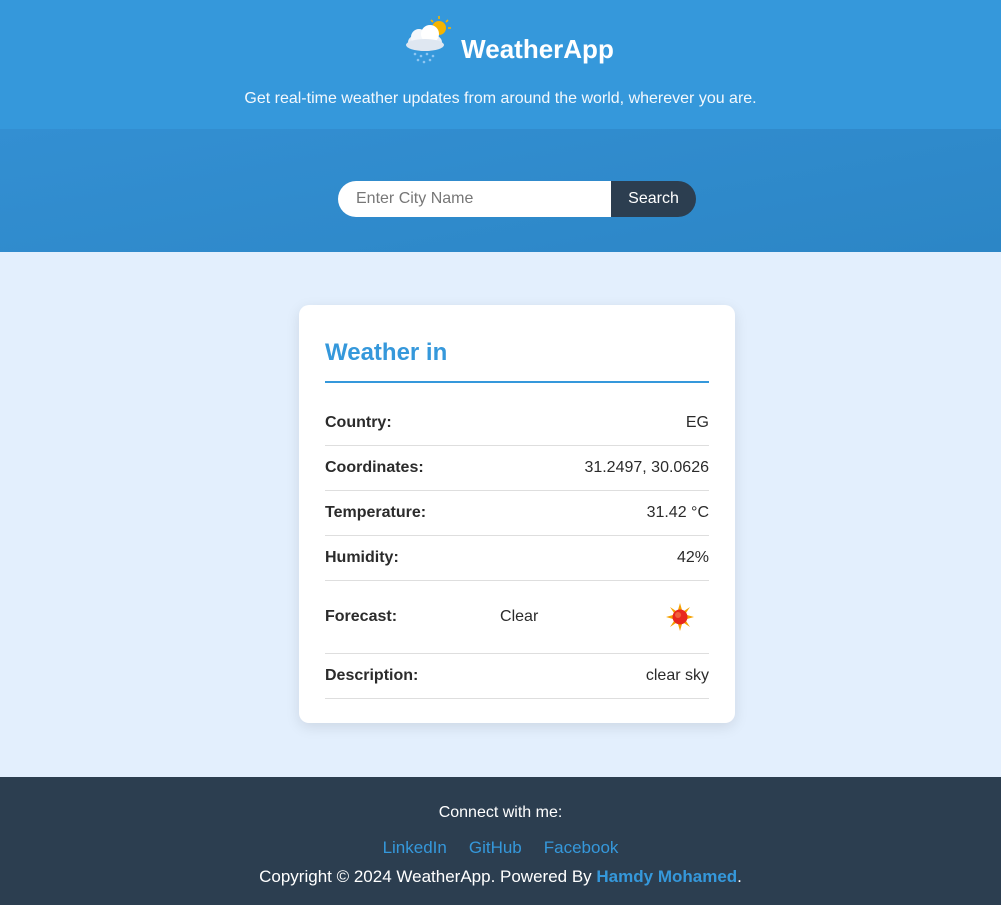 The width and height of the screenshot is (1001, 905). What do you see at coordinates (697, 422) in the screenshot?
I see `country-value: EG` at bounding box center [697, 422].